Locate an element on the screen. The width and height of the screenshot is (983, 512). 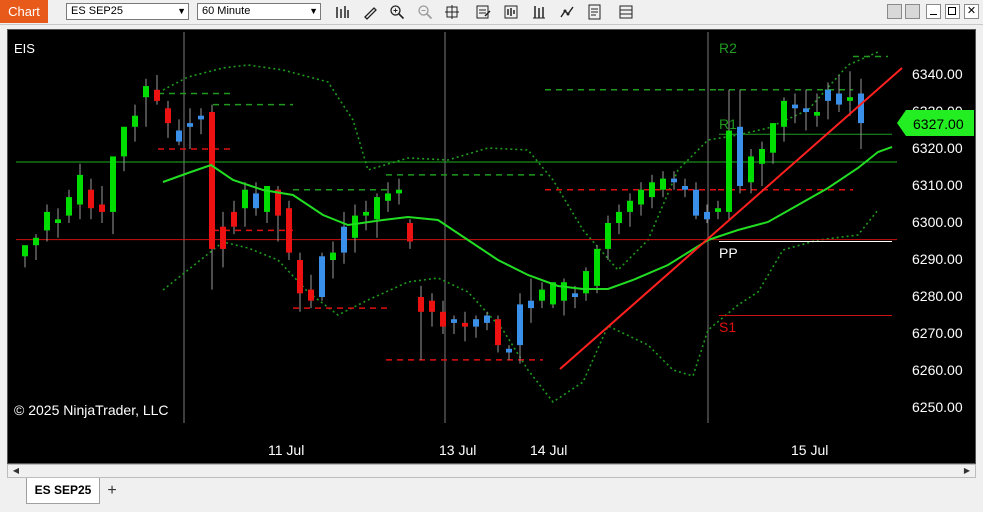
y-tick-label: 6290.00 is located at coordinates (937, 259).